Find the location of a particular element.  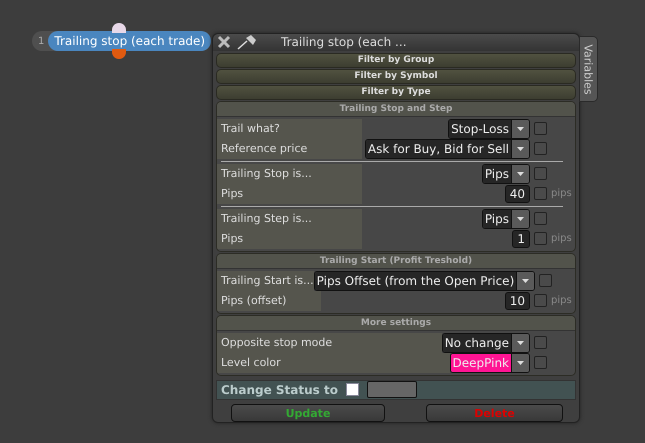

node-index: 1 is located at coordinates (41, 41).